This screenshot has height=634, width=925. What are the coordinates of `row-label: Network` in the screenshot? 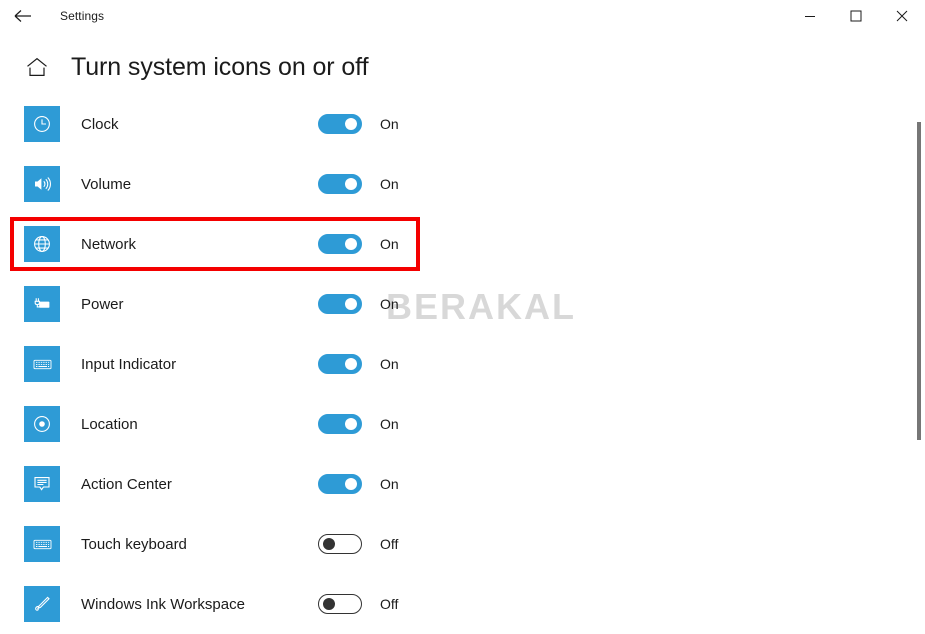 It's located at (109, 244).